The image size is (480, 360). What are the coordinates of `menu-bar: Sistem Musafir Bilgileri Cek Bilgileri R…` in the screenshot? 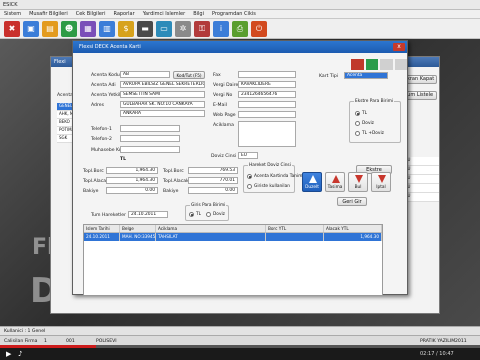 It's located at (240, 14).